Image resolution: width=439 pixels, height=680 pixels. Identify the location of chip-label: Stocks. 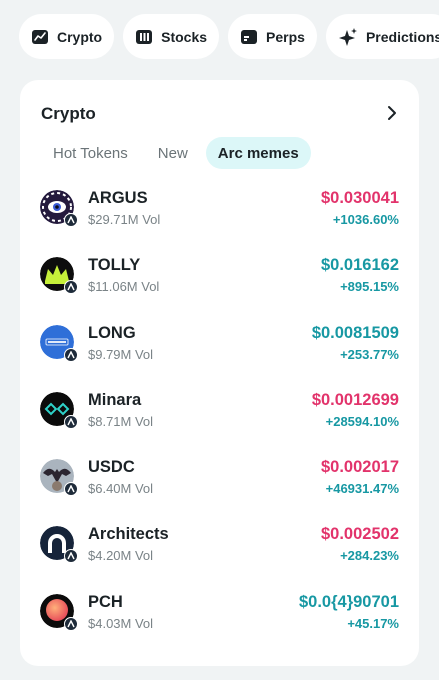
(184, 36).